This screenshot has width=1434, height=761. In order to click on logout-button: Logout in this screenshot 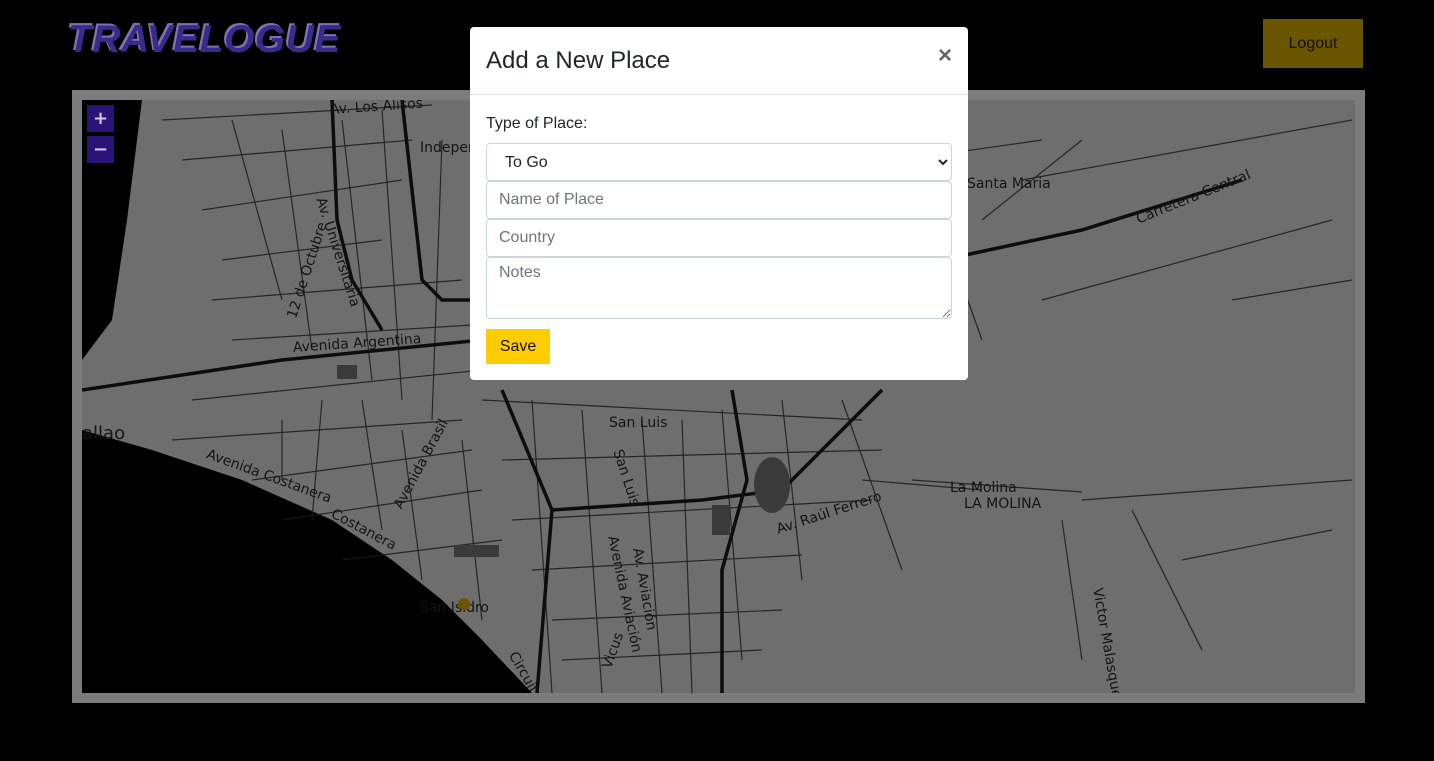, I will do `click(1313, 43)`.